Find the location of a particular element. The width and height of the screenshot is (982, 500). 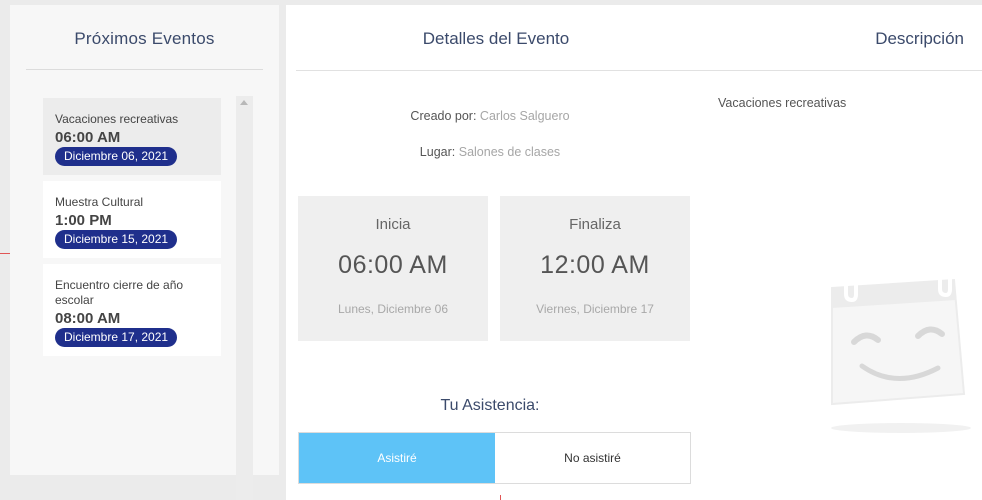

event-details-title: Detalles del Evento is located at coordinates (496, 38).